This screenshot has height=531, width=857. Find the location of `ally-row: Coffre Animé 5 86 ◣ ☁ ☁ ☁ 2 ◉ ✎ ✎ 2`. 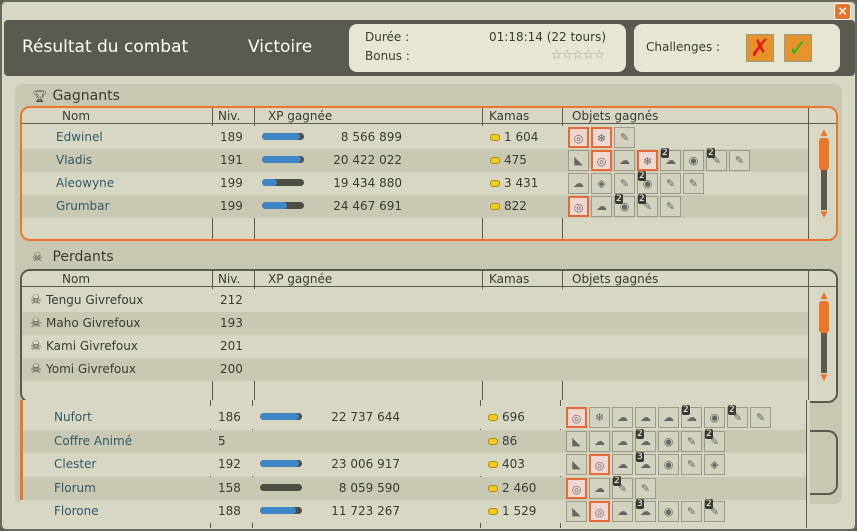

ally-row: Coffre Animé 5 86 ◣ ☁ ☁ ☁ 2 ◉ ✎ ✎ 2 is located at coordinates (413, 440).